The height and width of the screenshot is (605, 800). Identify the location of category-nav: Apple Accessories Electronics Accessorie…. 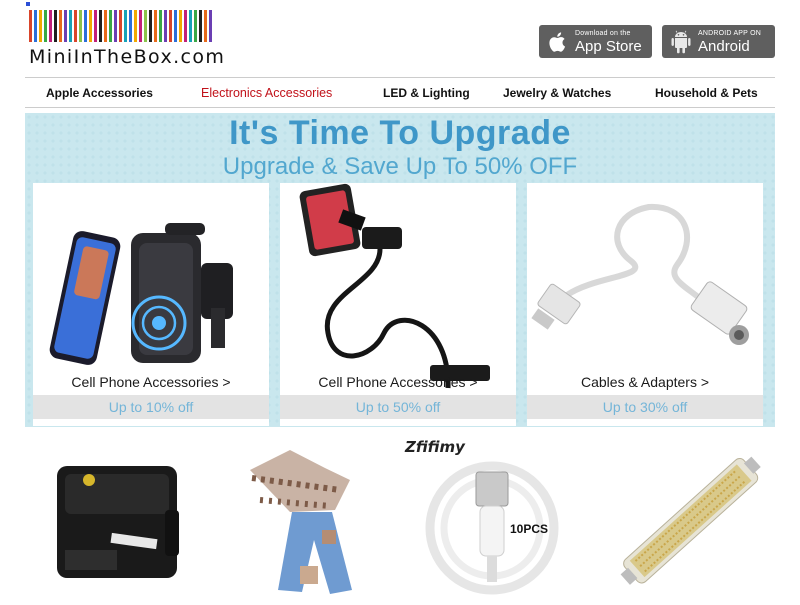
(400, 92).